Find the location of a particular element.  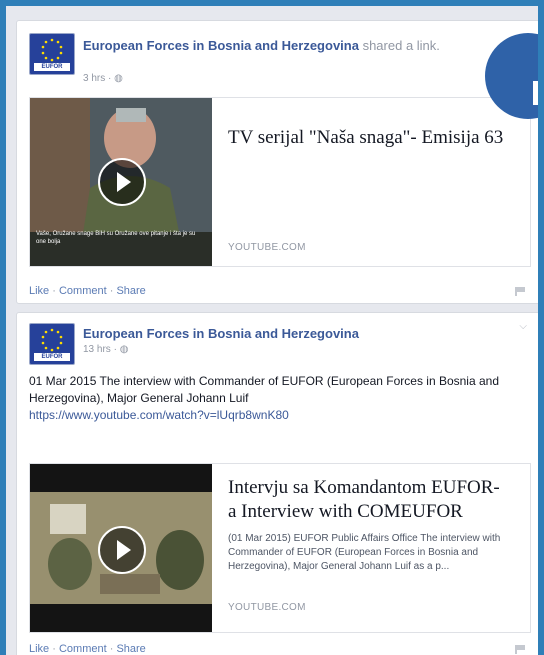

badge-bar is located at coordinates (535, 93).